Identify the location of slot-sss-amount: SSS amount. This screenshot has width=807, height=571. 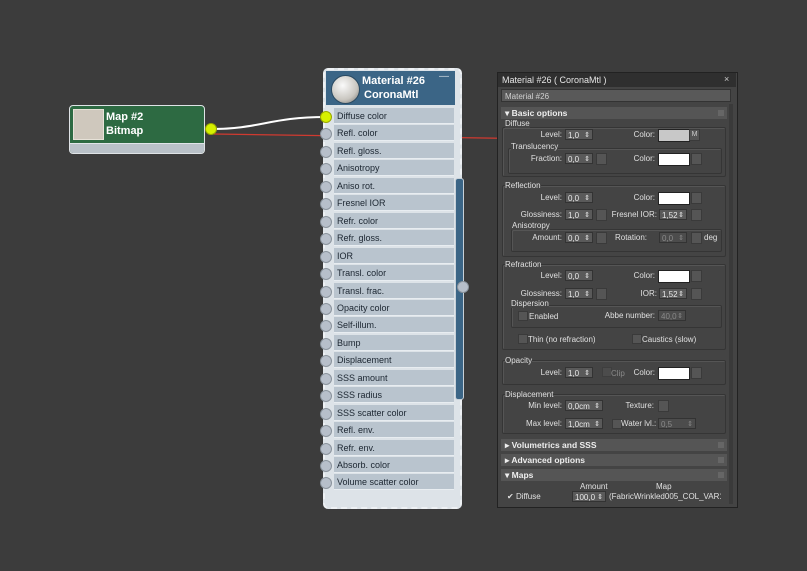
(394, 377).